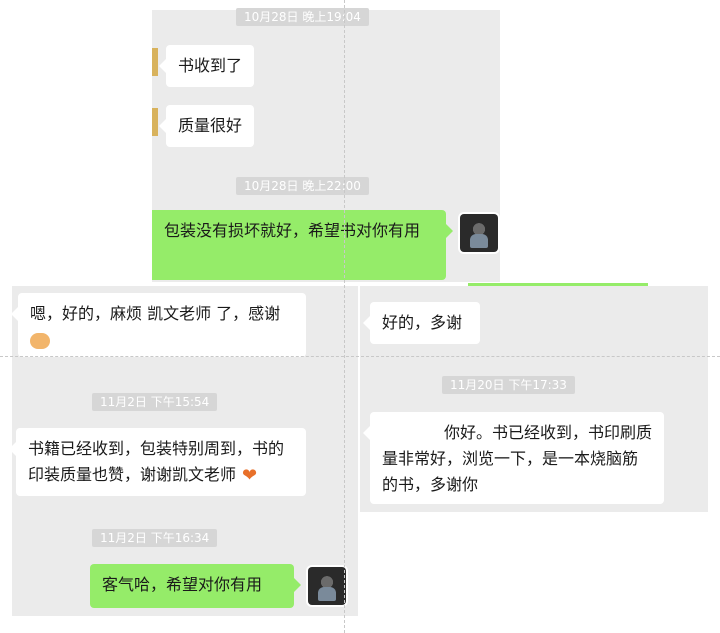 The height and width of the screenshot is (633, 720). What do you see at coordinates (302, 245) in the screenshot?
I see `reply-bubble: 包装没有损坏就好，希望书对你有用` at bounding box center [302, 245].